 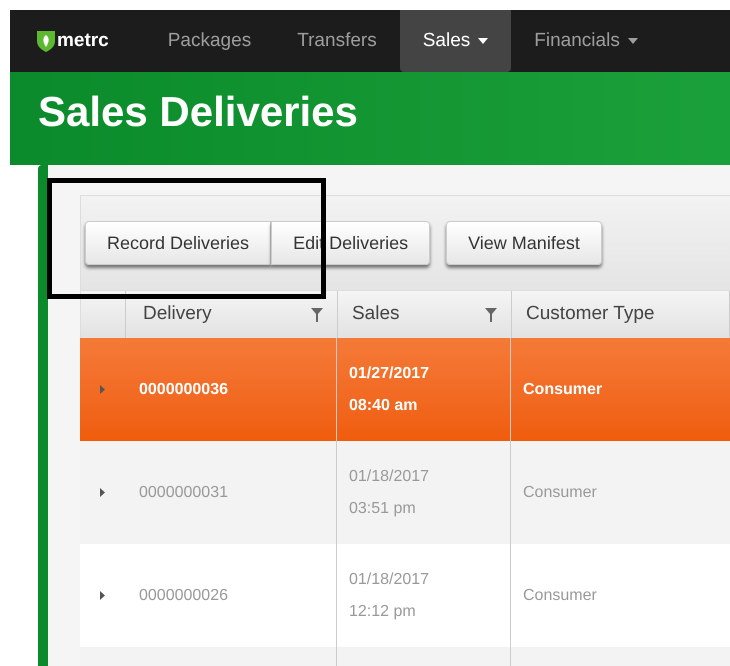 I want to click on table-cell-text: 0000000031, so click(x=183, y=492).